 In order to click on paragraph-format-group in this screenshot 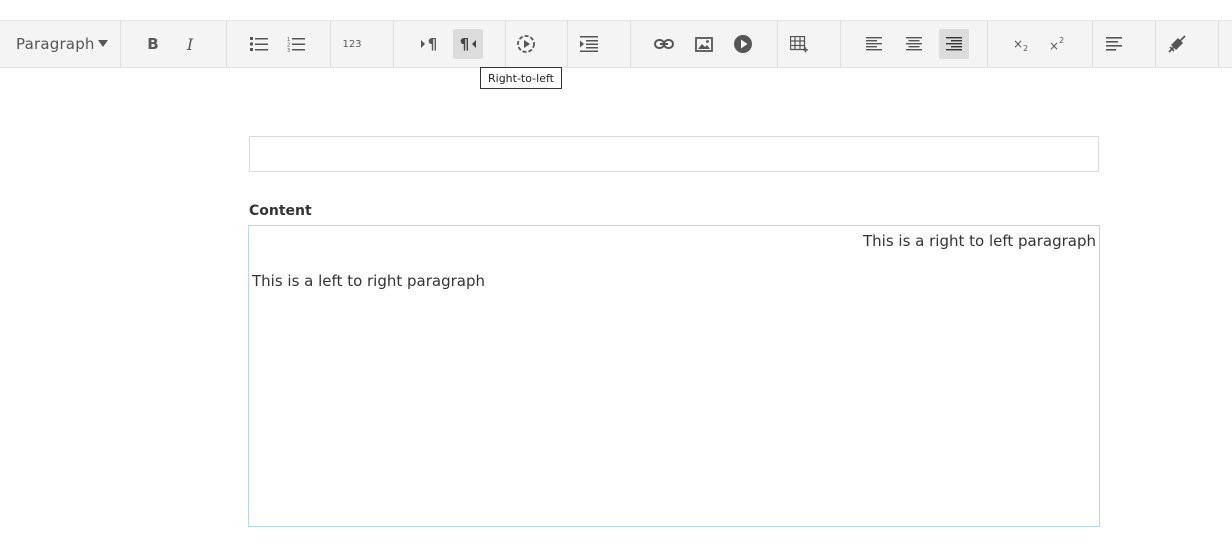, I will do `click(1124, 44)`.